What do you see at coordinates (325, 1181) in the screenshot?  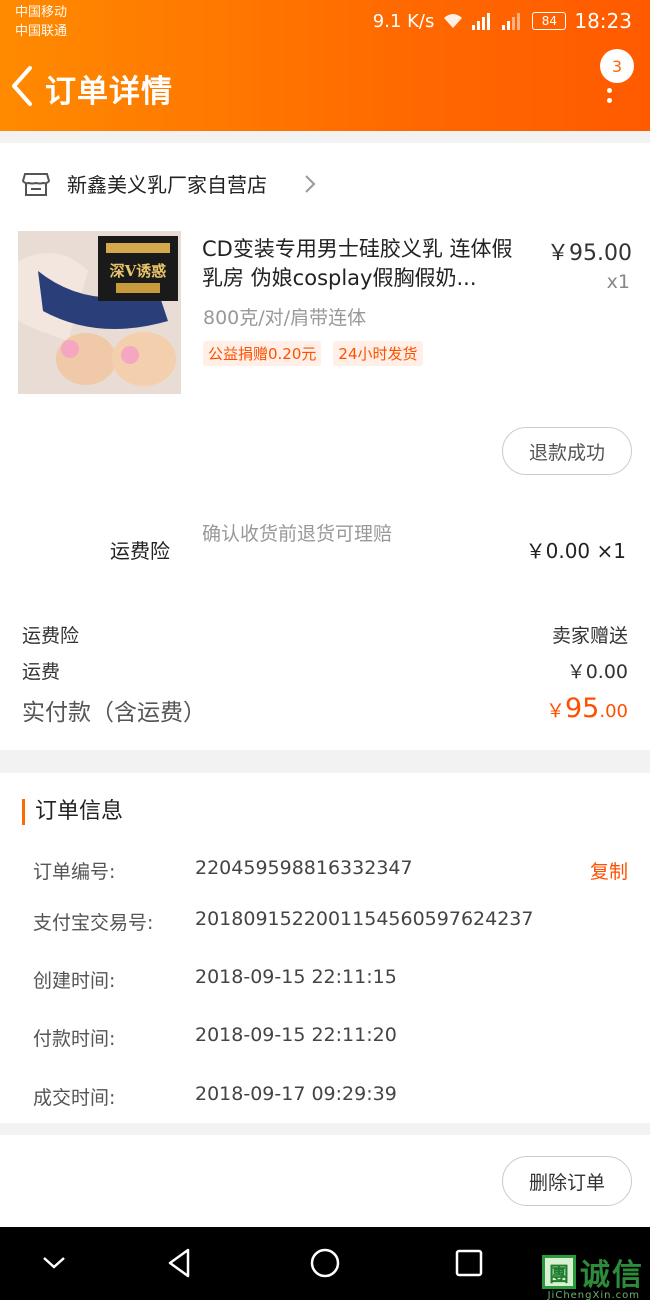 I see `bottom-action-bar: 删除订单` at bounding box center [325, 1181].